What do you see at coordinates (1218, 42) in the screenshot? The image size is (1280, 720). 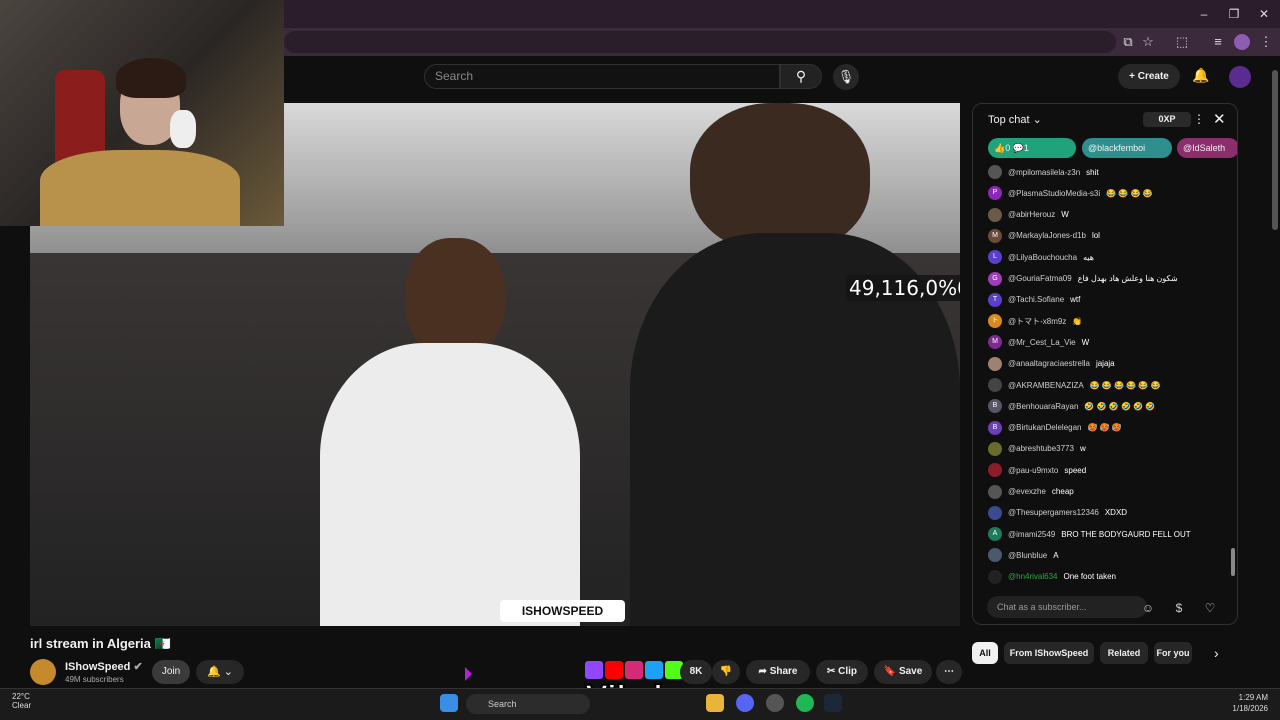 I see `media-icon: ≡` at bounding box center [1218, 42].